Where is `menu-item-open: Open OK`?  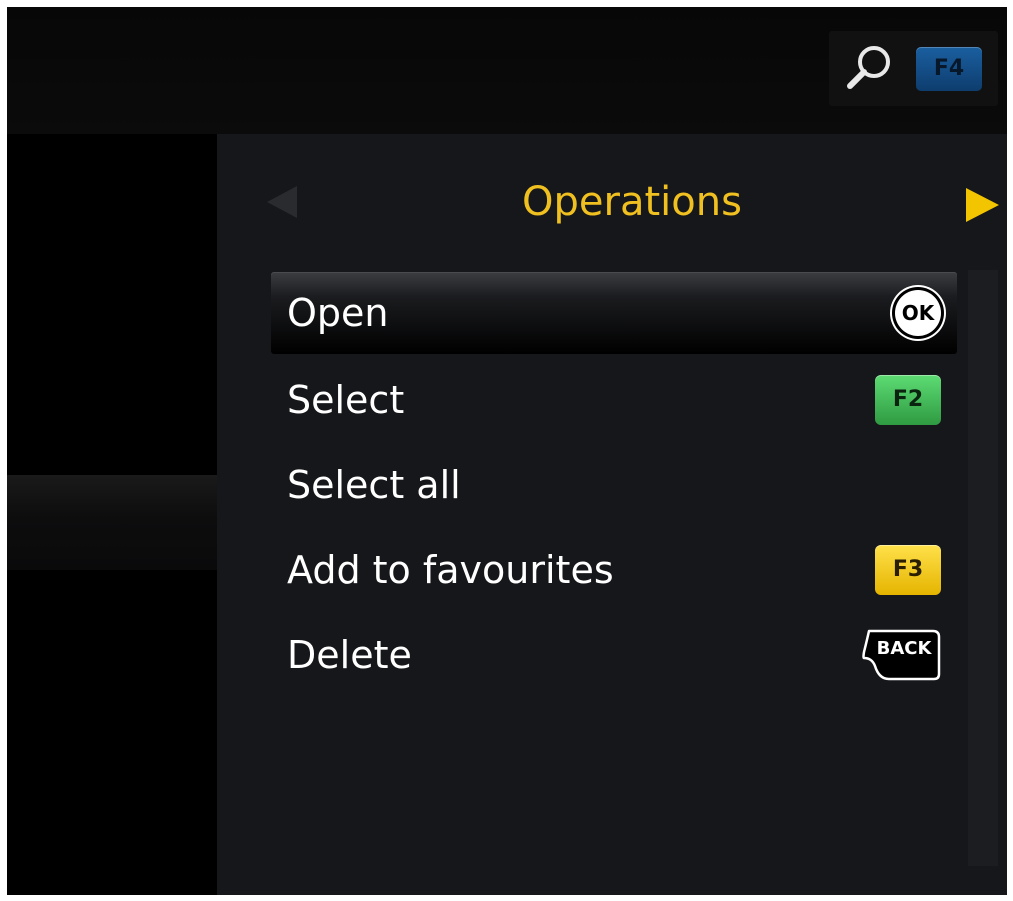 menu-item-open: Open OK is located at coordinates (614, 313).